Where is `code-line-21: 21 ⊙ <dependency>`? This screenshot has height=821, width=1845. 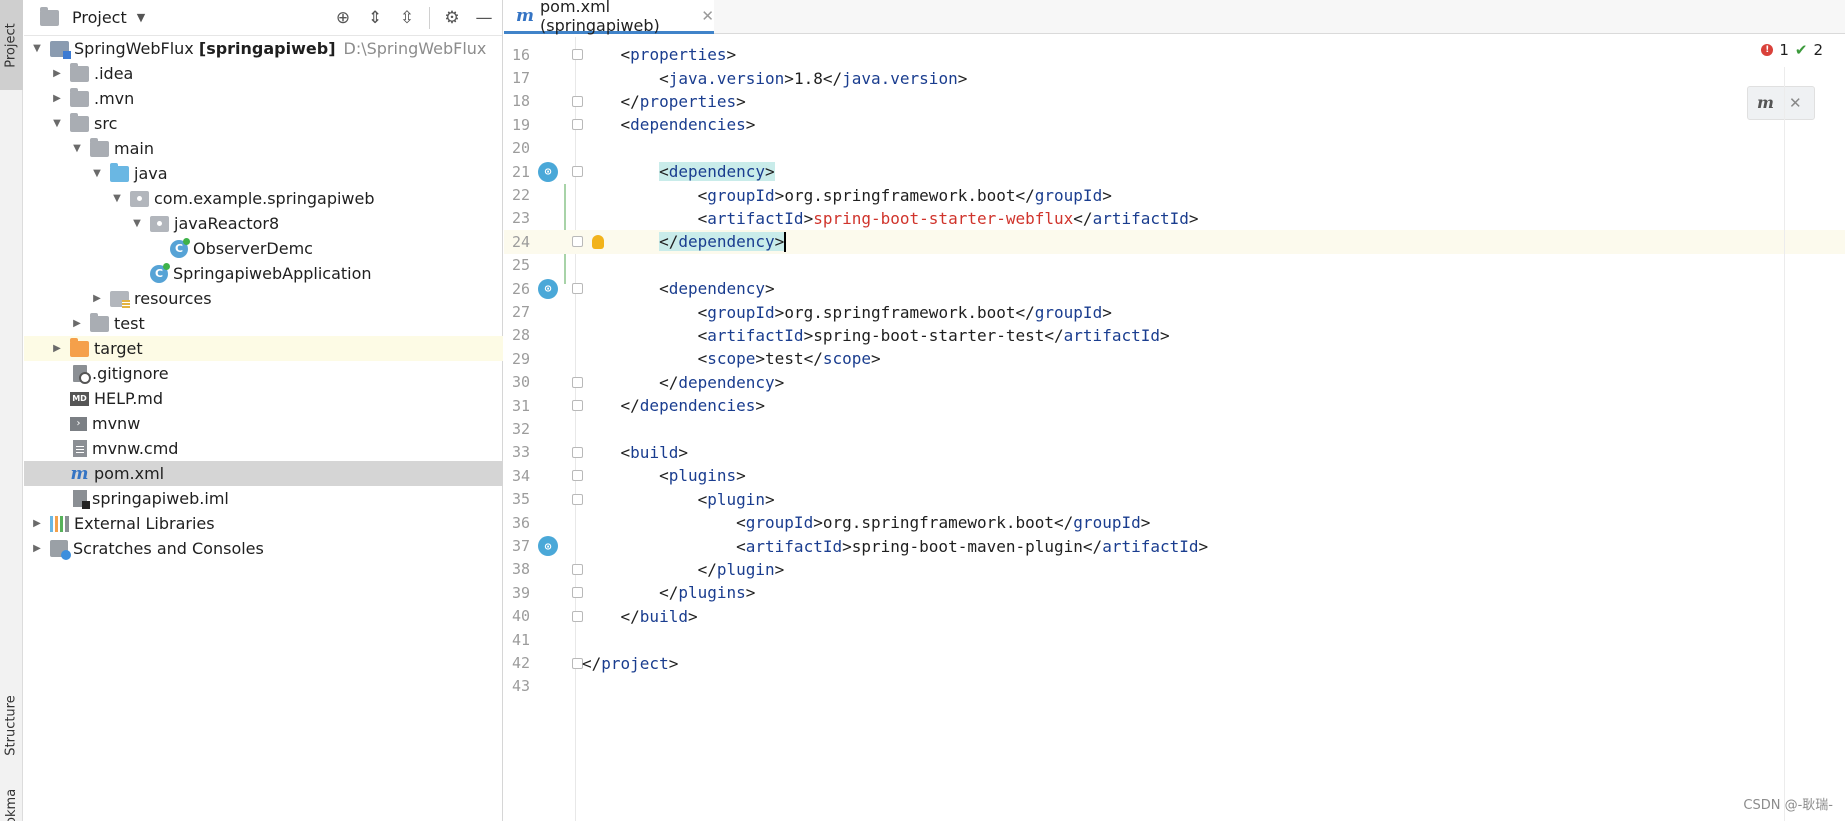 code-line-21: 21 ⊙ <dependency> is located at coordinates (1174, 171).